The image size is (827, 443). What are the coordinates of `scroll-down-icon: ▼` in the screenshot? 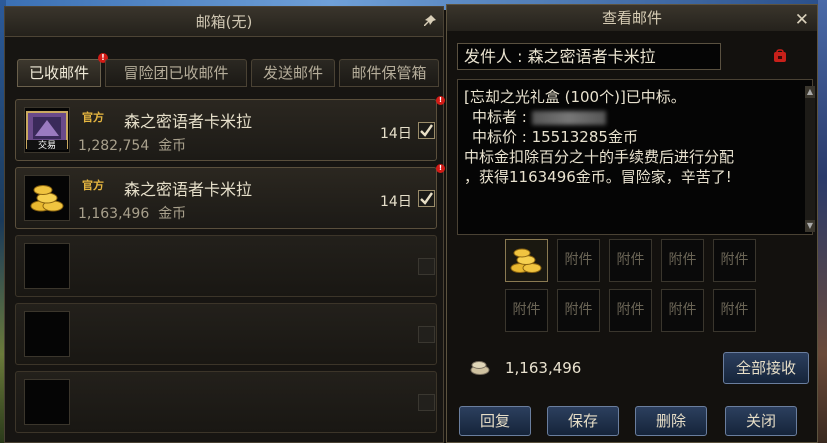 It's located at (810, 226).